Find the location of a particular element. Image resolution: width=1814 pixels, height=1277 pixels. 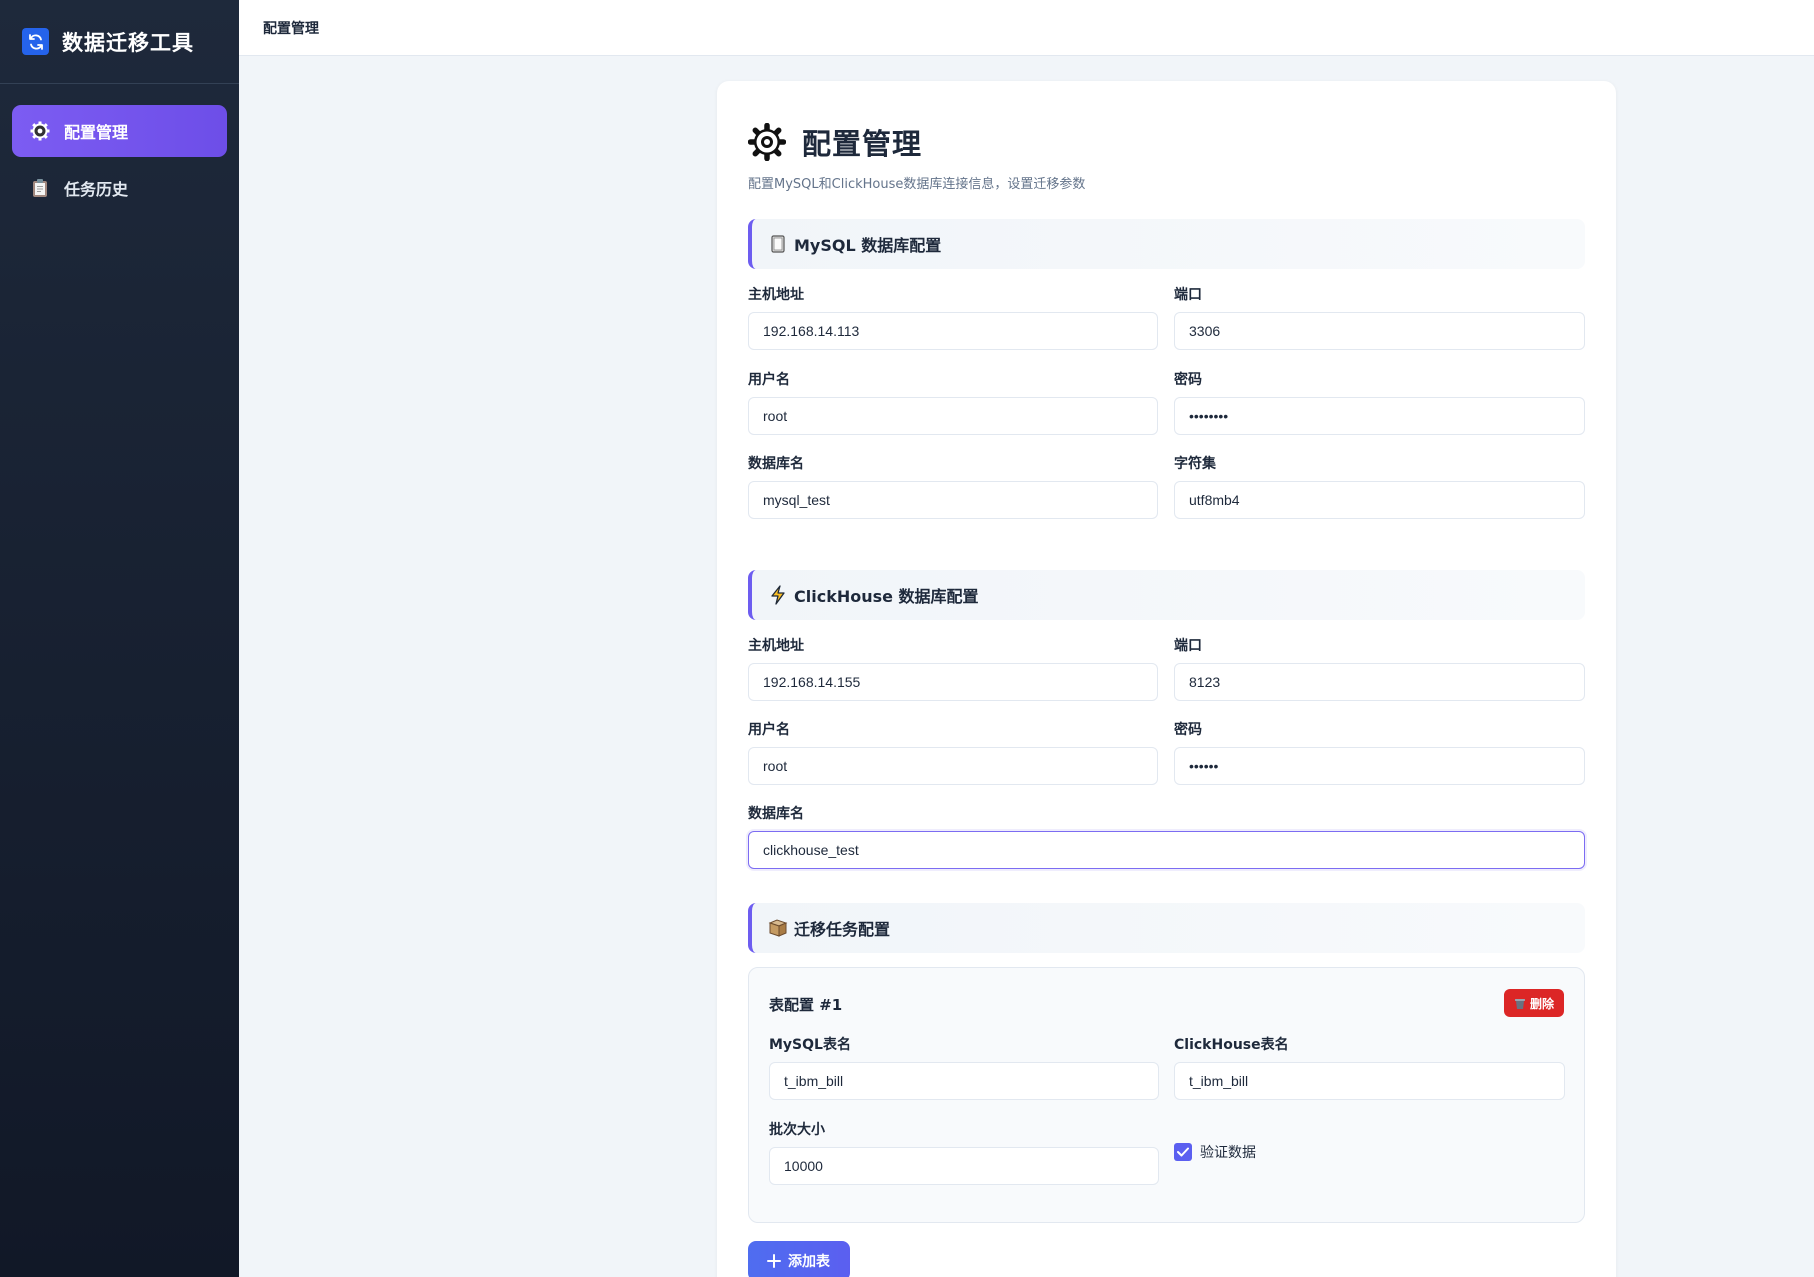

sidebar-item-label: 任务历史 is located at coordinates (96, 189).